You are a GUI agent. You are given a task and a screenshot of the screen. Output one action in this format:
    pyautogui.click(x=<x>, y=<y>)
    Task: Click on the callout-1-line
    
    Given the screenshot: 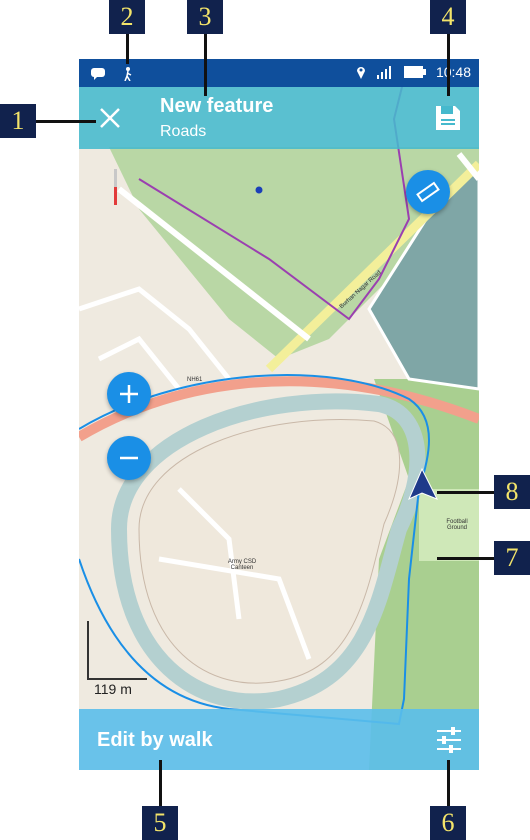 What is the action you would take?
    pyautogui.click(x=66, y=121)
    